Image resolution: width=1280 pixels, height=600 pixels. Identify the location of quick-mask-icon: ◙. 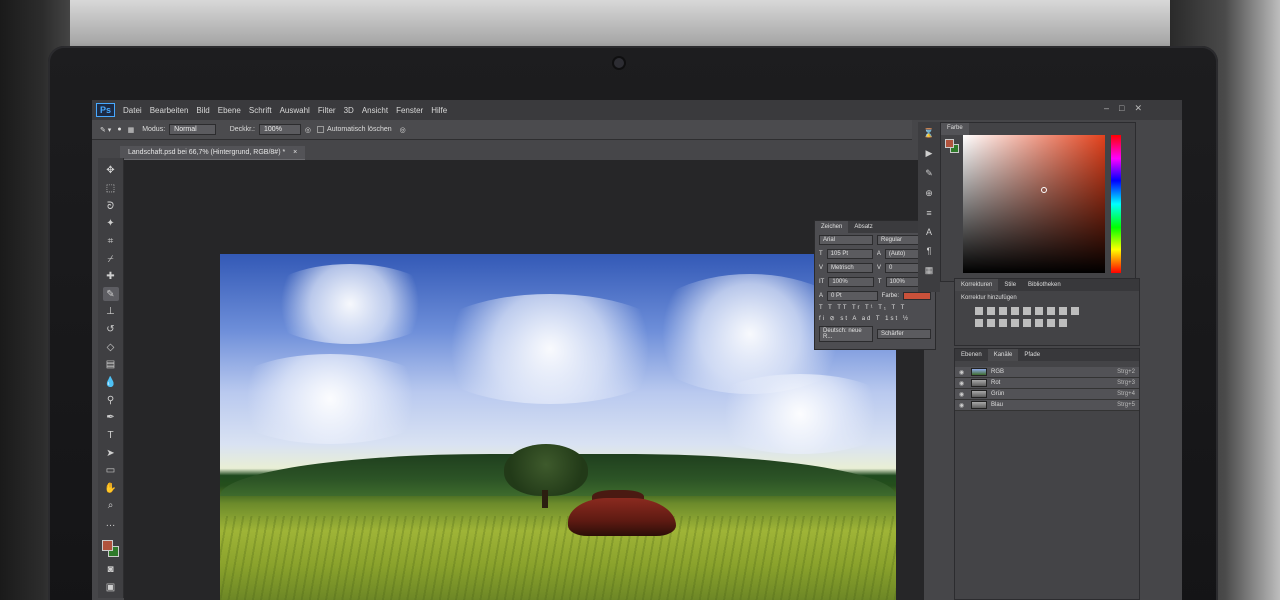
(111, 570).